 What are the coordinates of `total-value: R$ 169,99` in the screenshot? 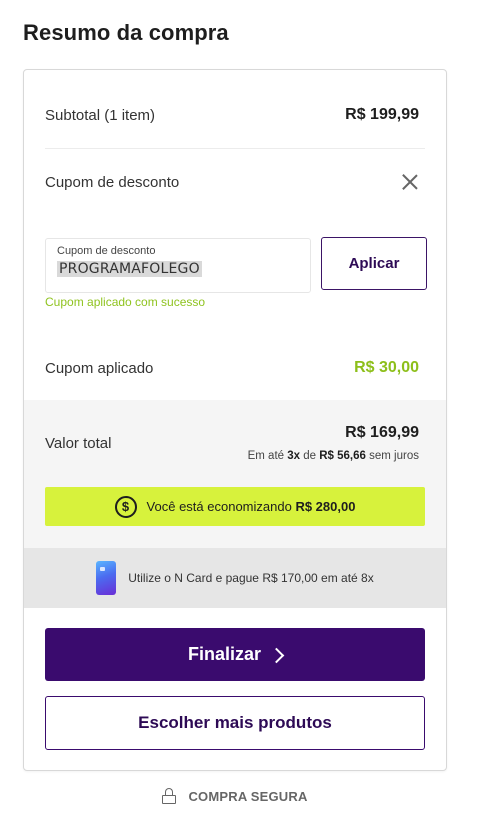 It's located at (382, 432).